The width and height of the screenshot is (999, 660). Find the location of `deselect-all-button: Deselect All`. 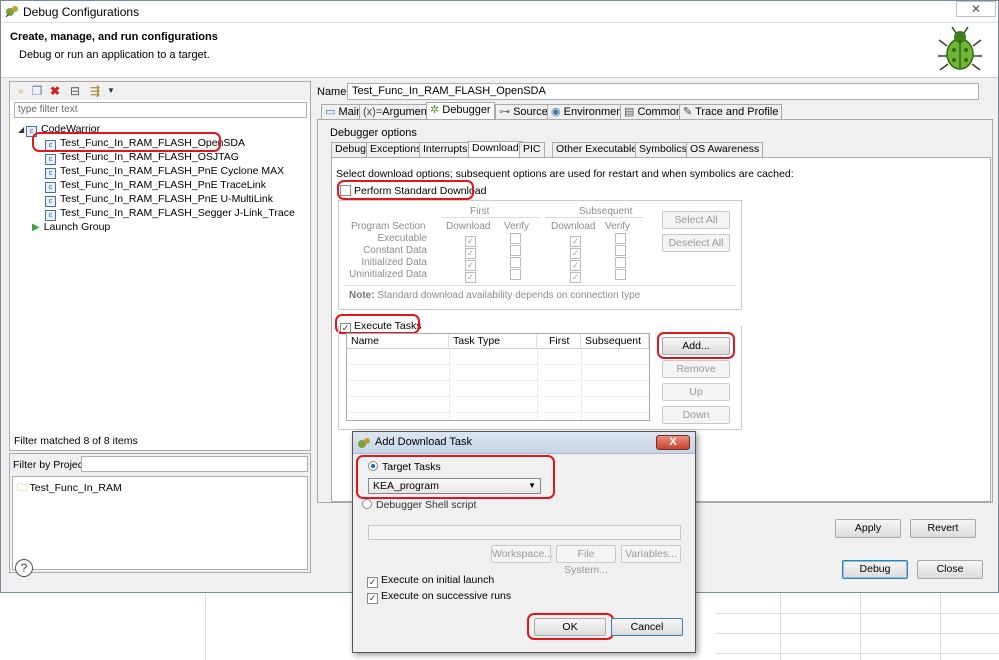

deselect-all-button: Deselect All is located at coordinates (696, 243).